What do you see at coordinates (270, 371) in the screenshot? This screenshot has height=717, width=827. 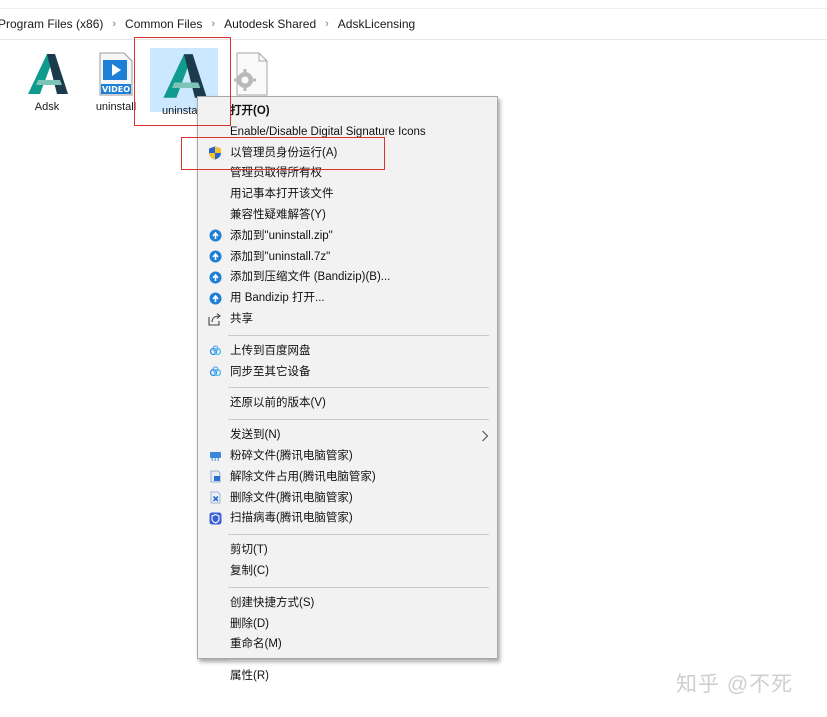 I see `menu-item-label: 同步至其它设备` at bounding box center [270, 371].